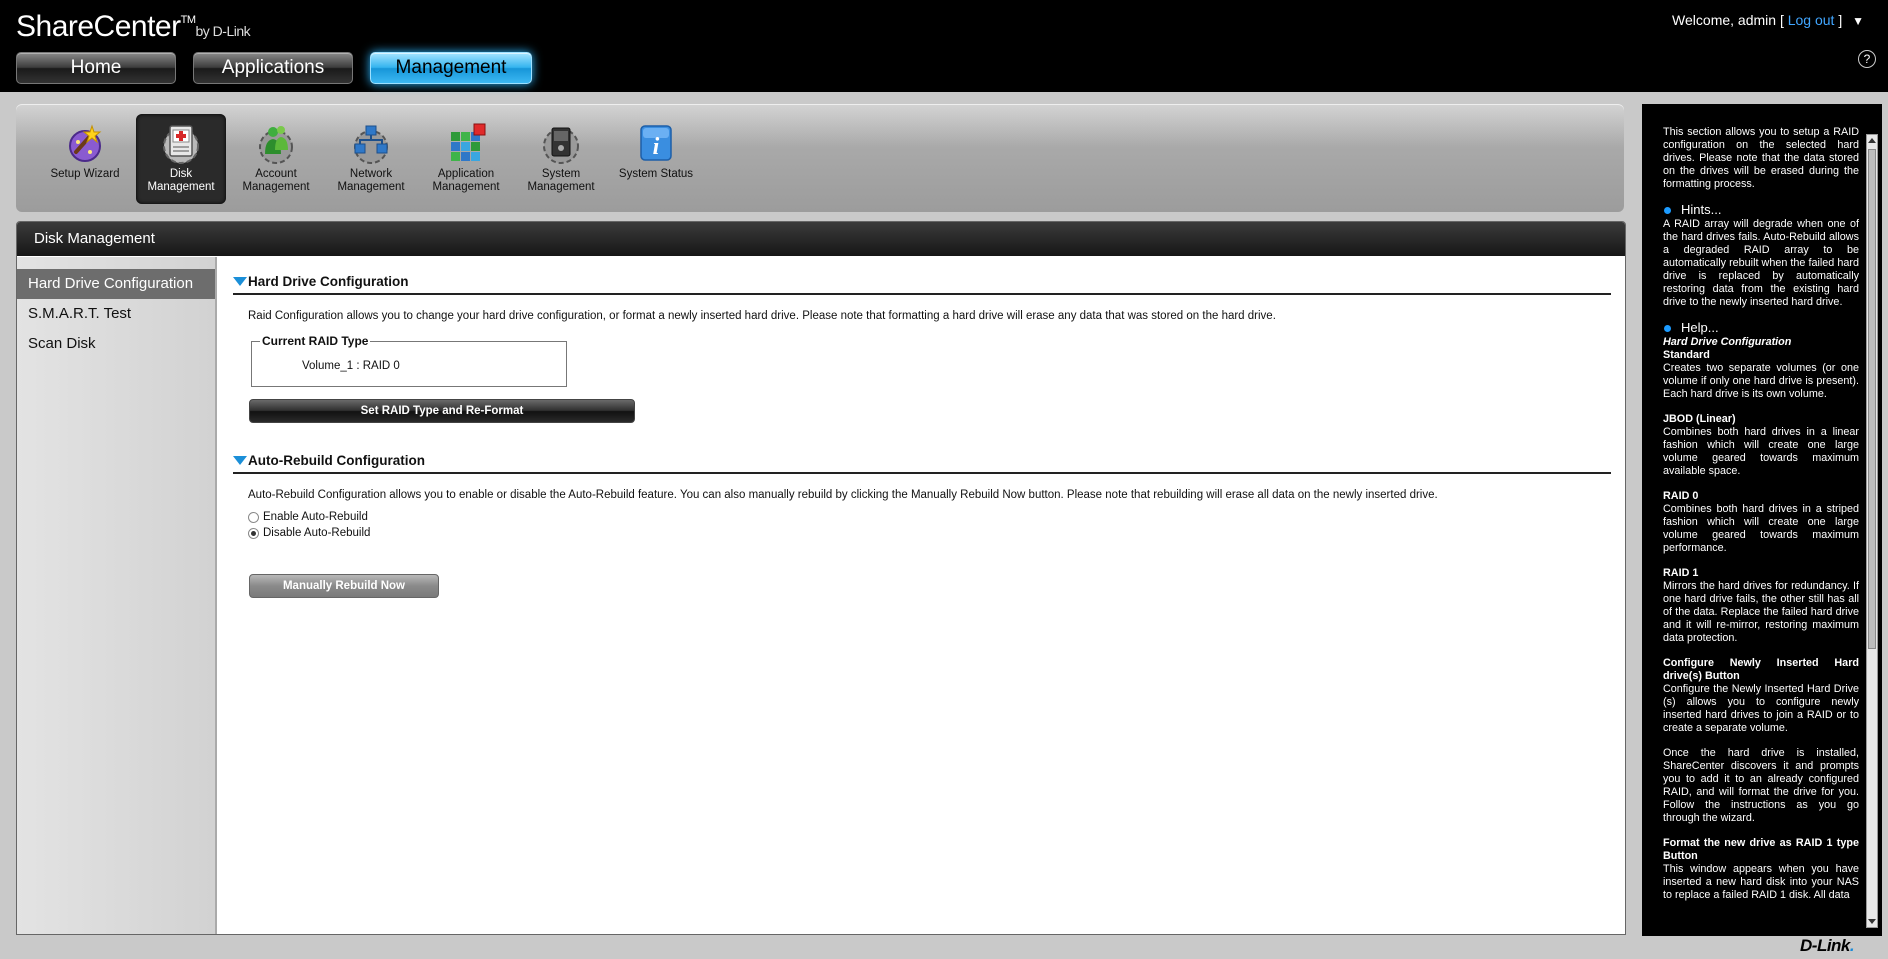 Image resolution: width=1888 pixels, height=959 pixels. What do you see at coordinates (561, 143) in the screenshot?
I see `system-icon` at bounding box center [561, 143].